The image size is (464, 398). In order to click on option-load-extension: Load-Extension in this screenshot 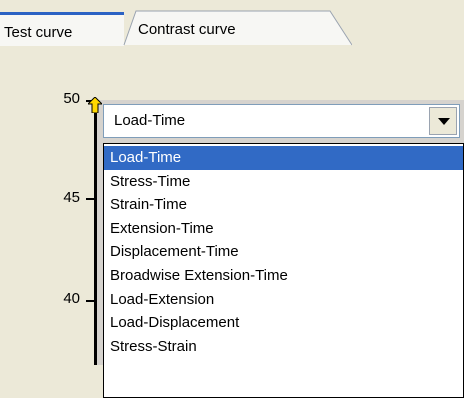, I will do `click(283, 300)`.